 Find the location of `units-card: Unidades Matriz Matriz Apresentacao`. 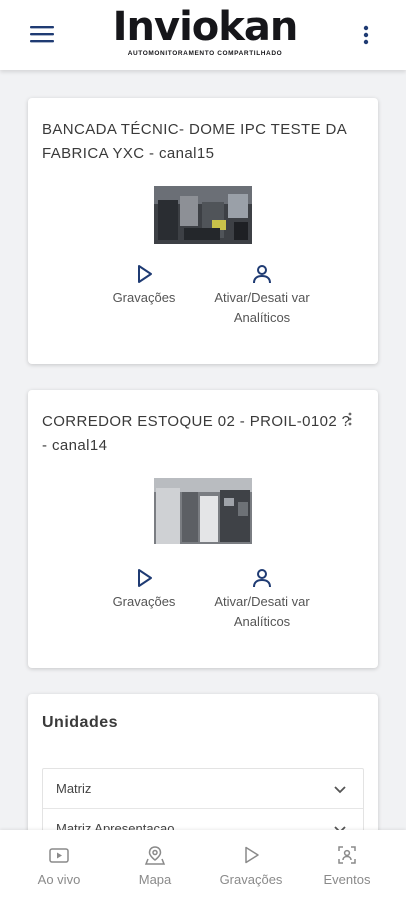

units-card: Unidades Matriz Matriz Apresentacao is located at coordinates (203, 762).